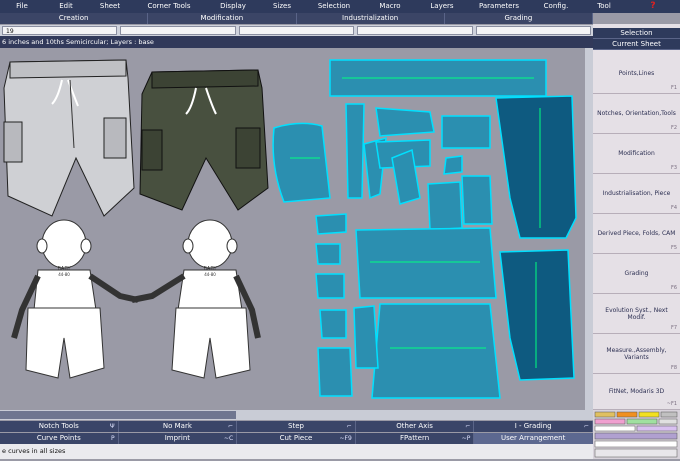  I want to click on user-arrangement-button: User Arrangement, so click(533, 438).